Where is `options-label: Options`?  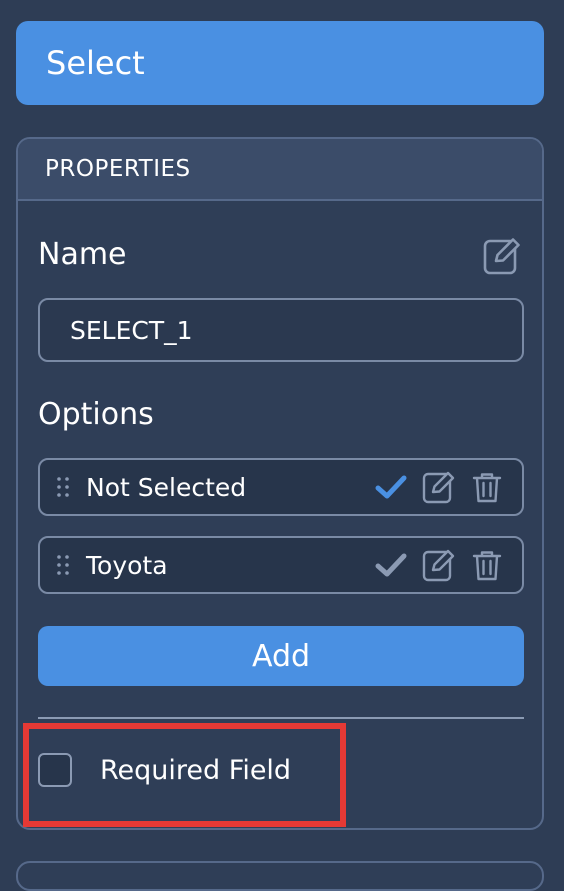 options-label: Options is located at coordinates (96, 414).